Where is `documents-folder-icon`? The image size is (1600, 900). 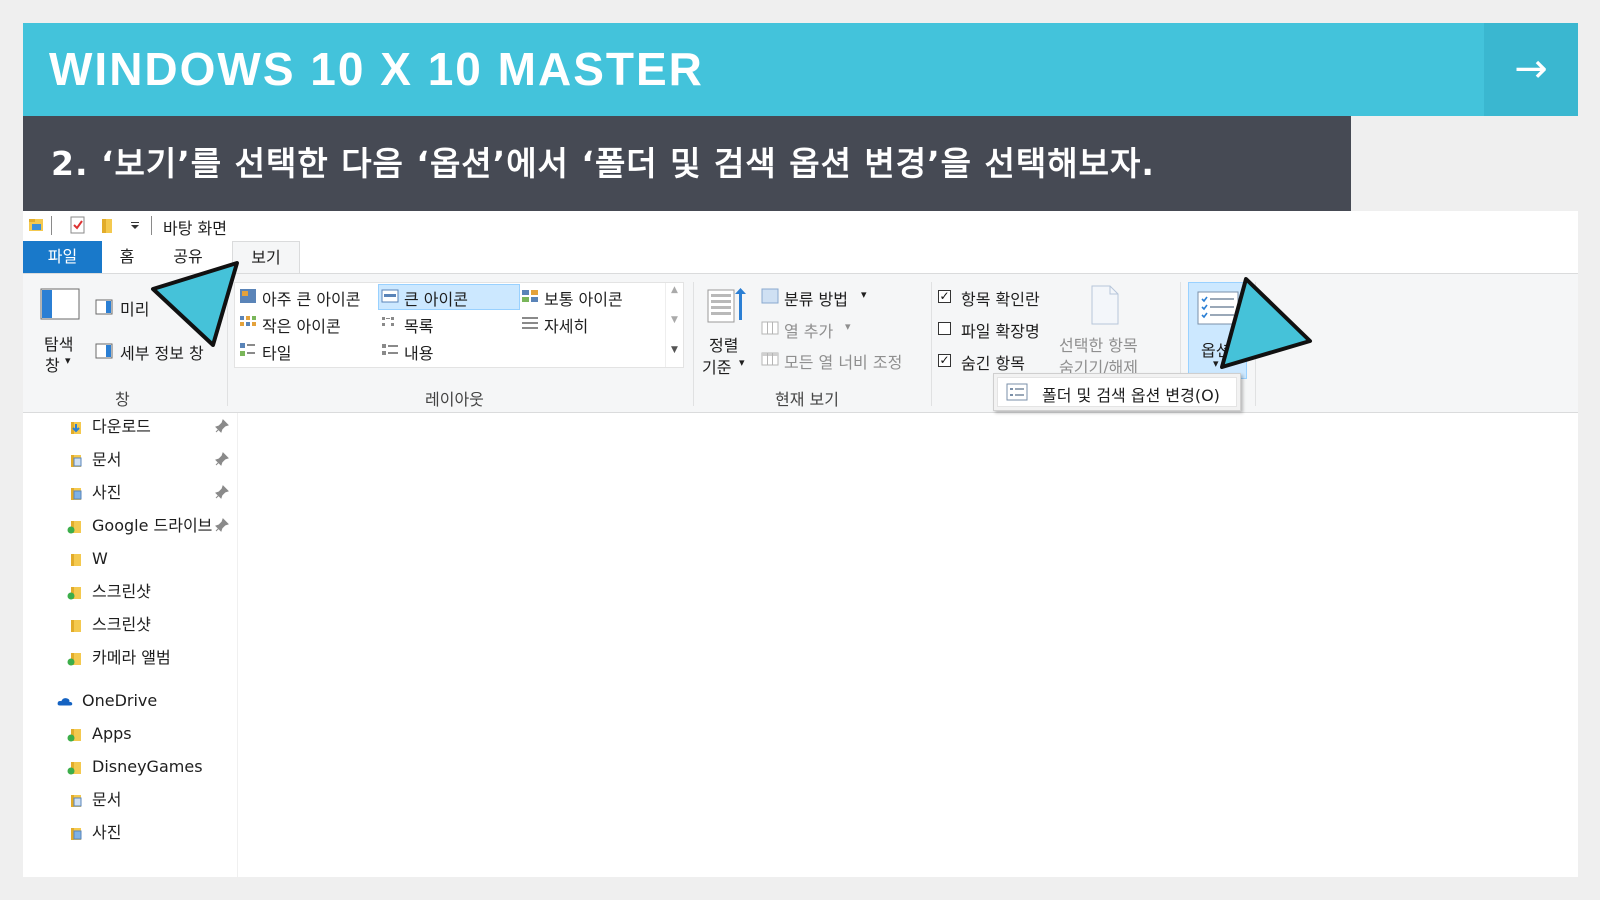 documents-folder-icon is located at coordinates (76, 461).